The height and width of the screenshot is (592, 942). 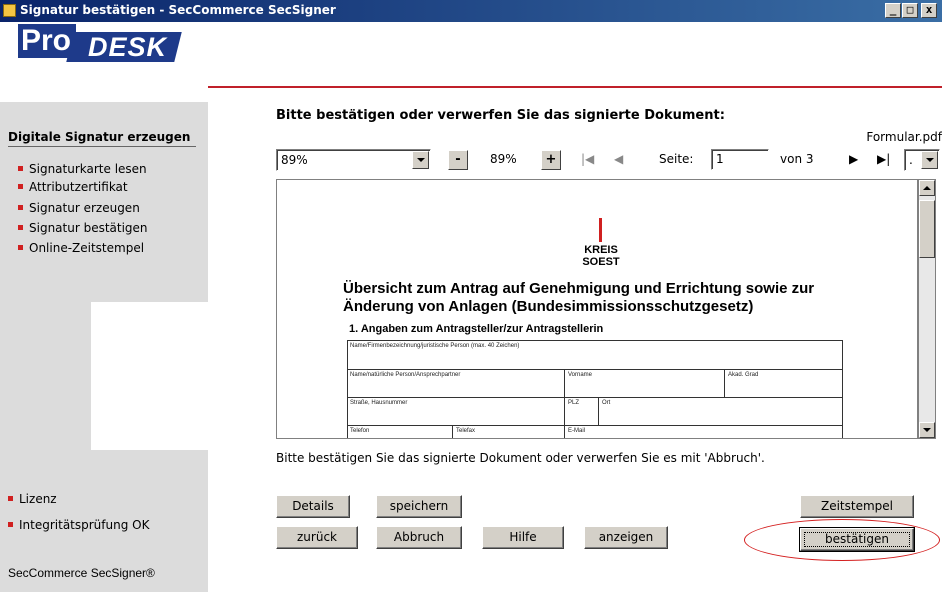 What do you see at coordinates (927, 229) in the screenshot?
I see `scroll-thumb` at bounding box center [927, 229].